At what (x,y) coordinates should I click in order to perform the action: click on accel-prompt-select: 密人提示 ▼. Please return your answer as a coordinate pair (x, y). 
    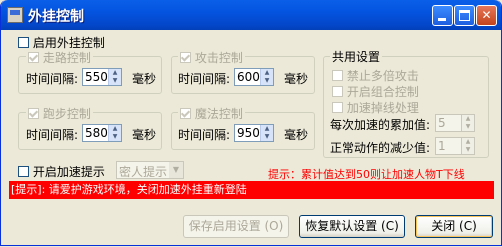
    Looking at the image, I should click on (150, 170).